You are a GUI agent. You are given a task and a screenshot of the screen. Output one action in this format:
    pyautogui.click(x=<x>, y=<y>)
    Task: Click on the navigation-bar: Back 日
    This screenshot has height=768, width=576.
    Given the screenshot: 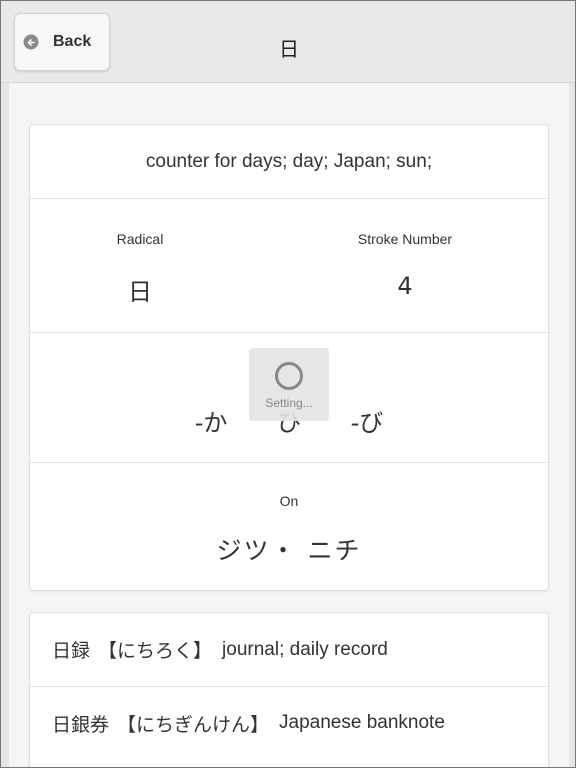 What is the action you would take?
    pyautogui.click(x=288, y=42)
    